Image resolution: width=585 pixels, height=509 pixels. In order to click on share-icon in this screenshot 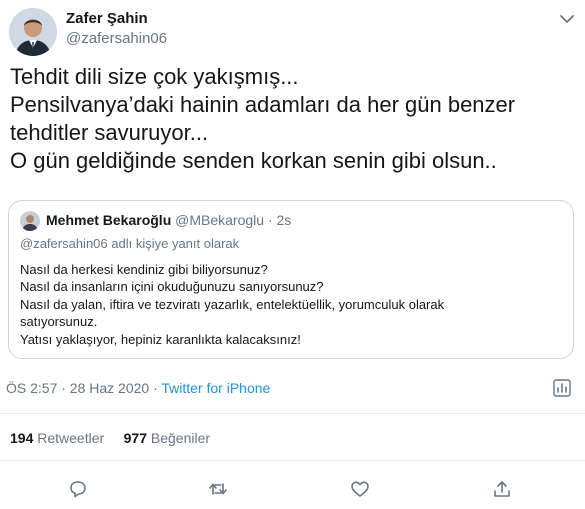, I will do `click(502, 489)`.